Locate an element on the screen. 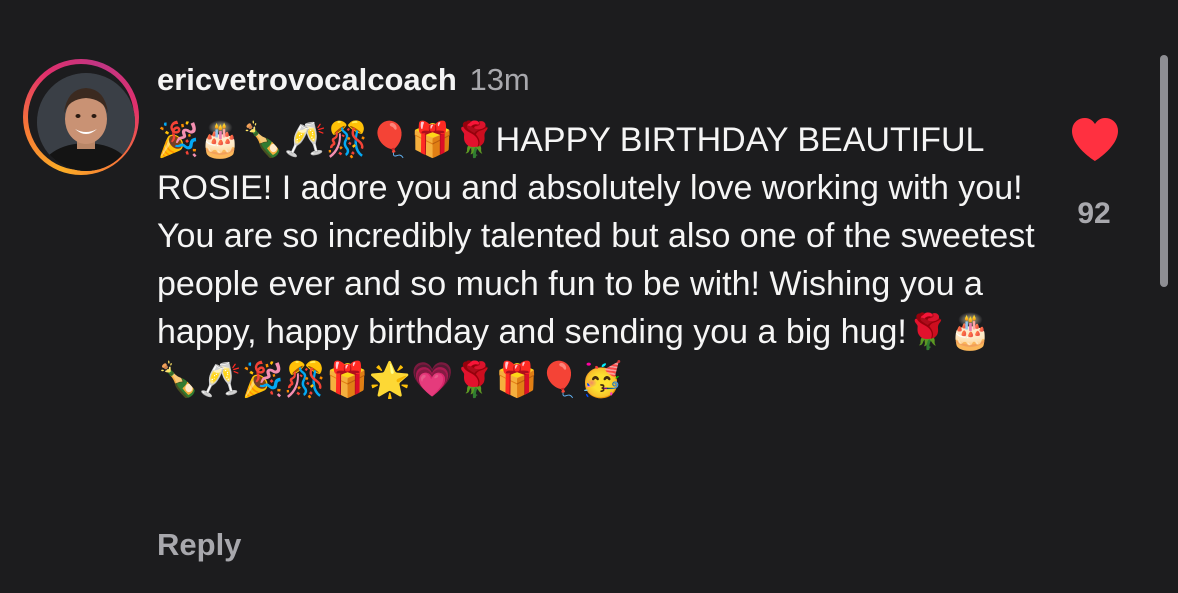 The height and width of the screenshot is (593, 1178). heart-icon is located at coordinates (1095, 139).